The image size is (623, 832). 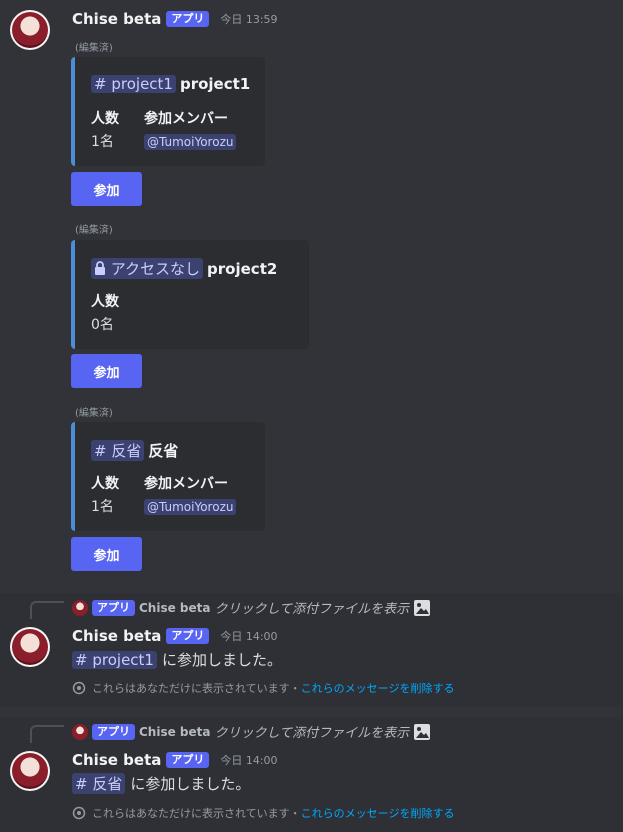 I want to click on embed-title: # project1 project1, so click(x=170, y=84).